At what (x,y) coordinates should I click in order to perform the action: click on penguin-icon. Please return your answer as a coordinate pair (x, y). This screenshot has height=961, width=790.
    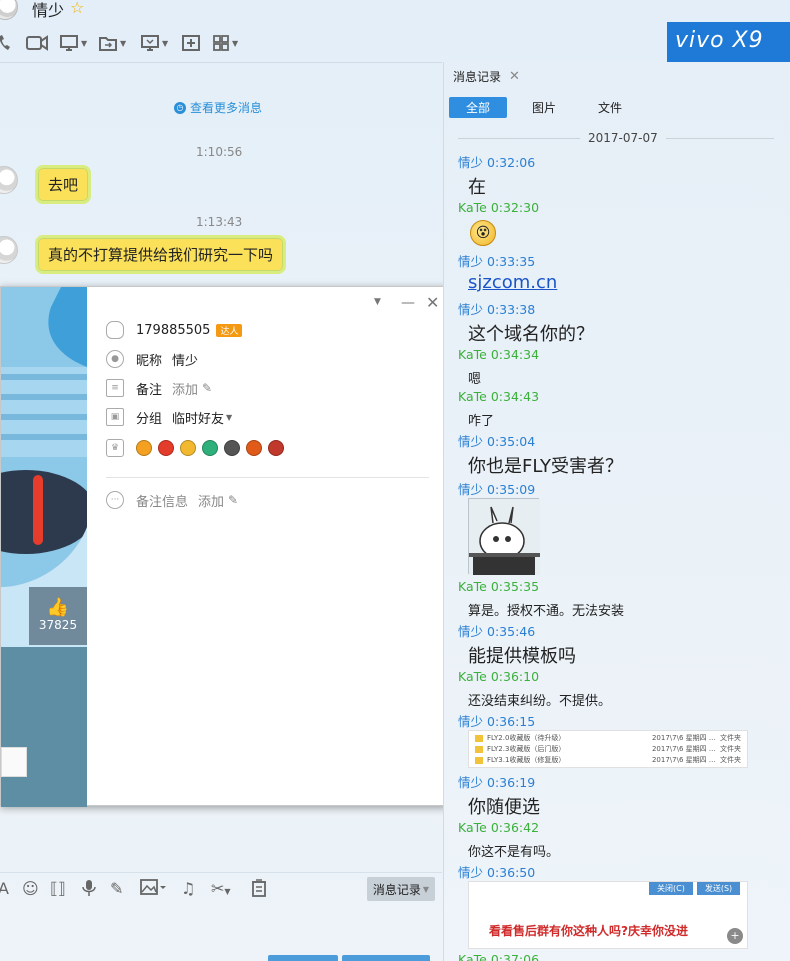
    Looking at the image, I should click on (115, 330).